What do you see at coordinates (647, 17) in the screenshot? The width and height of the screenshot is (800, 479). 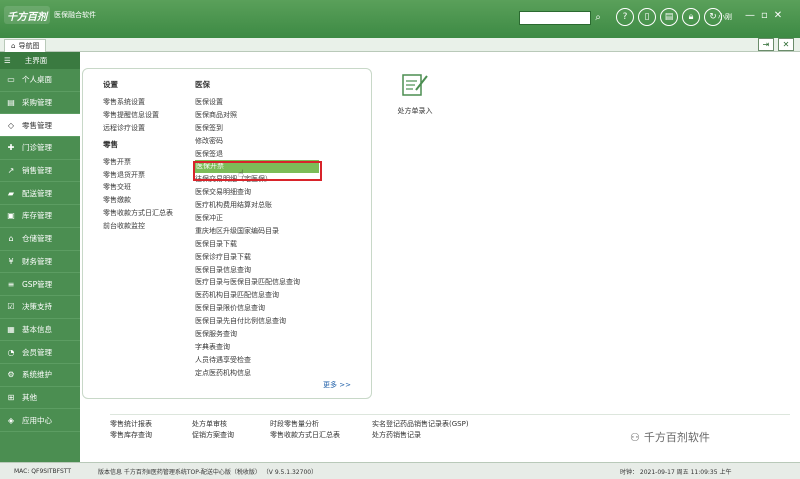 I see `phone-icon: ▯` at bounding box center [647, 17].